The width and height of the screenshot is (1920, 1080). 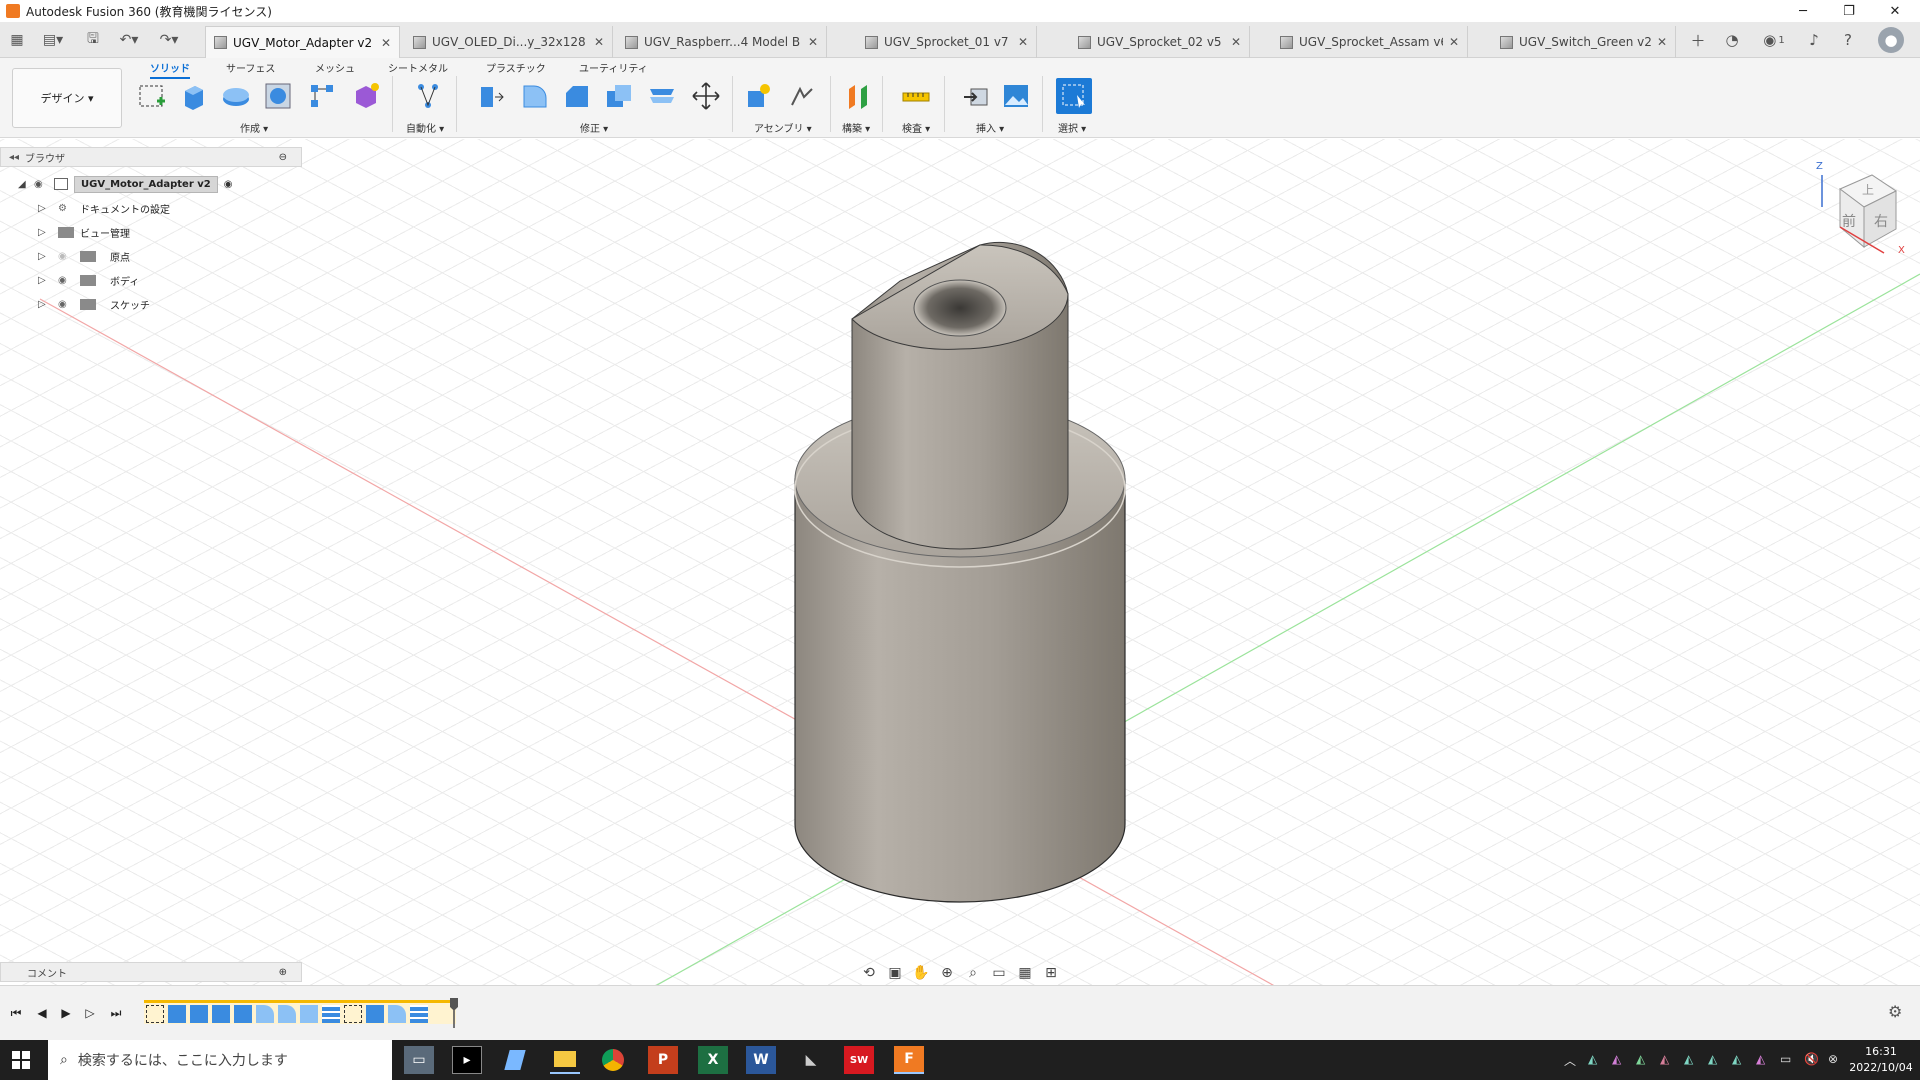 What do you see at coordinates (14, 157) in the screenshot?
I see `collapse-panel-icon: ◂◂` at bounding box center [14, 157].